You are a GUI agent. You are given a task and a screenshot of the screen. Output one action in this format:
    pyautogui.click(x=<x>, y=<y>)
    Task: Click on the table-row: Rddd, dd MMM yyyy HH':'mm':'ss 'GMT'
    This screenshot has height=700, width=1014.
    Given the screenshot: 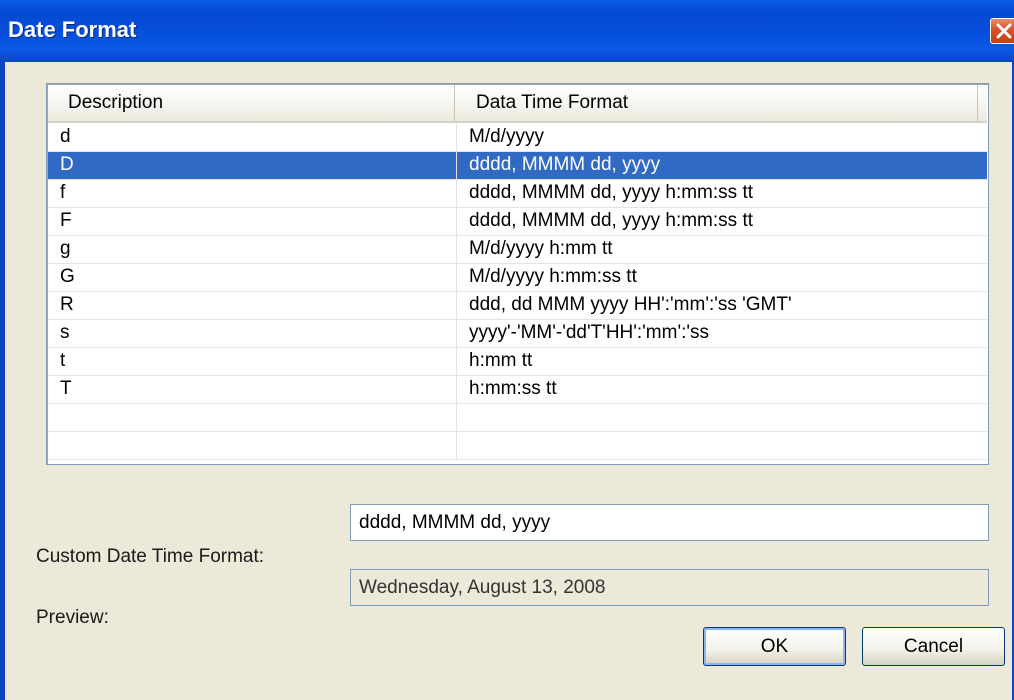 What is the action you would take?
    pyautogui.click(x=517, y=306)
    